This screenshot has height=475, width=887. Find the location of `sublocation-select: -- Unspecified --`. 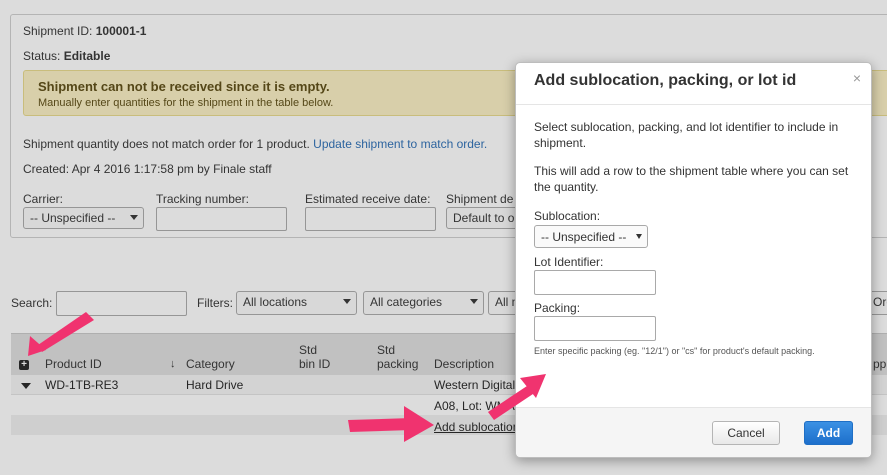

sublocation-select: -- Unspecified -- is located at coordinates (591, 236).